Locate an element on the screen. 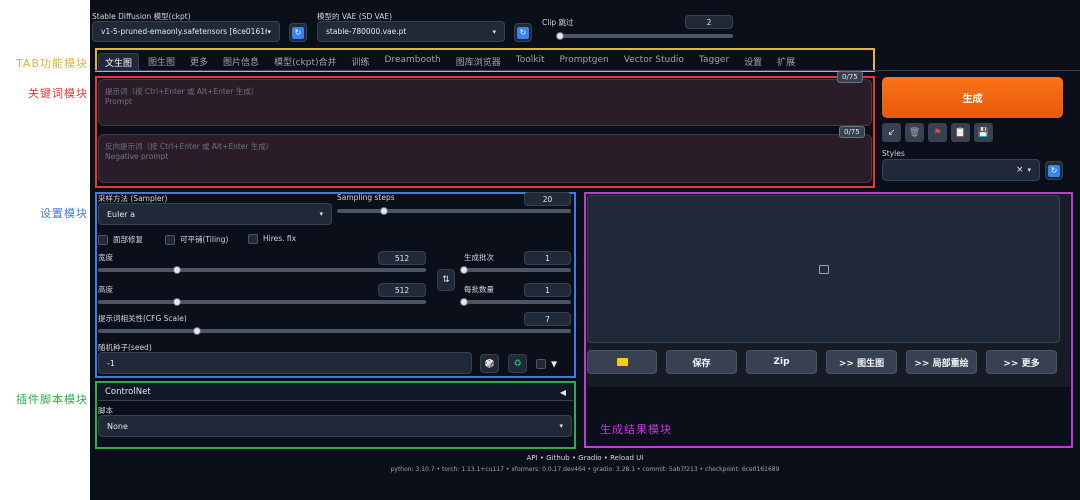  seed-input: -1 is located at coordinates (285, 363).